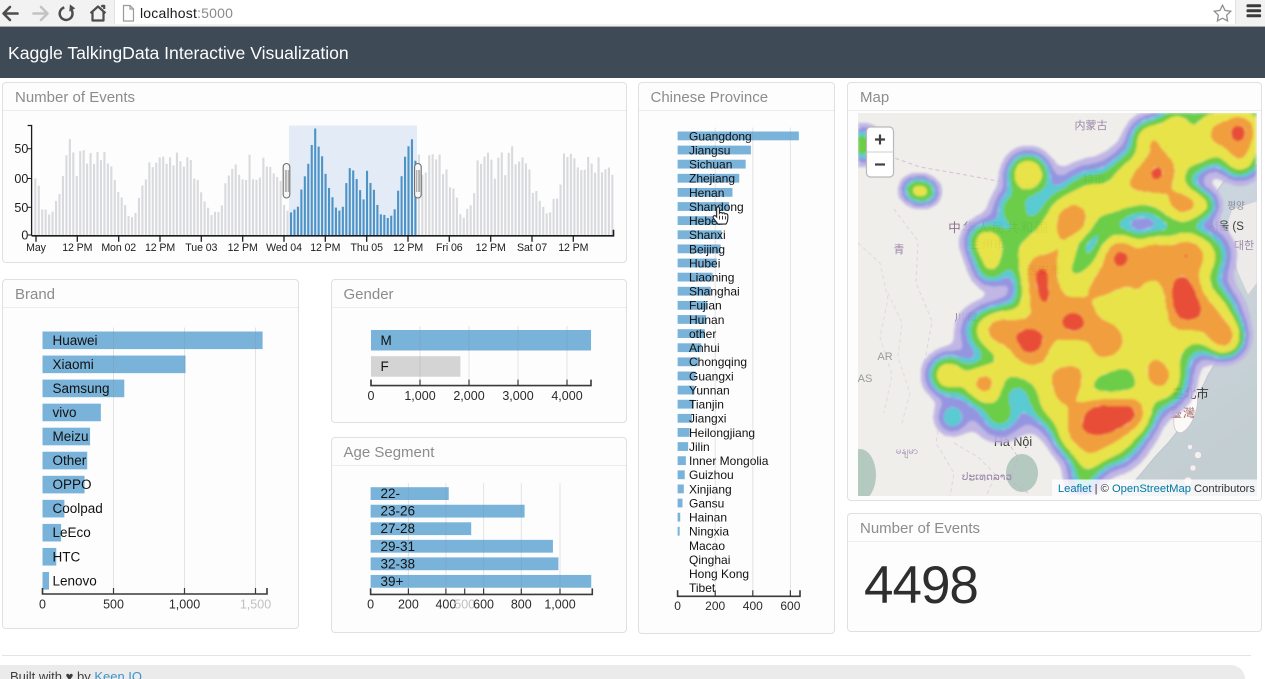 This screenshot has width=1265, height=679. I want to click on svg-text: Jilin, so click(699, 447).